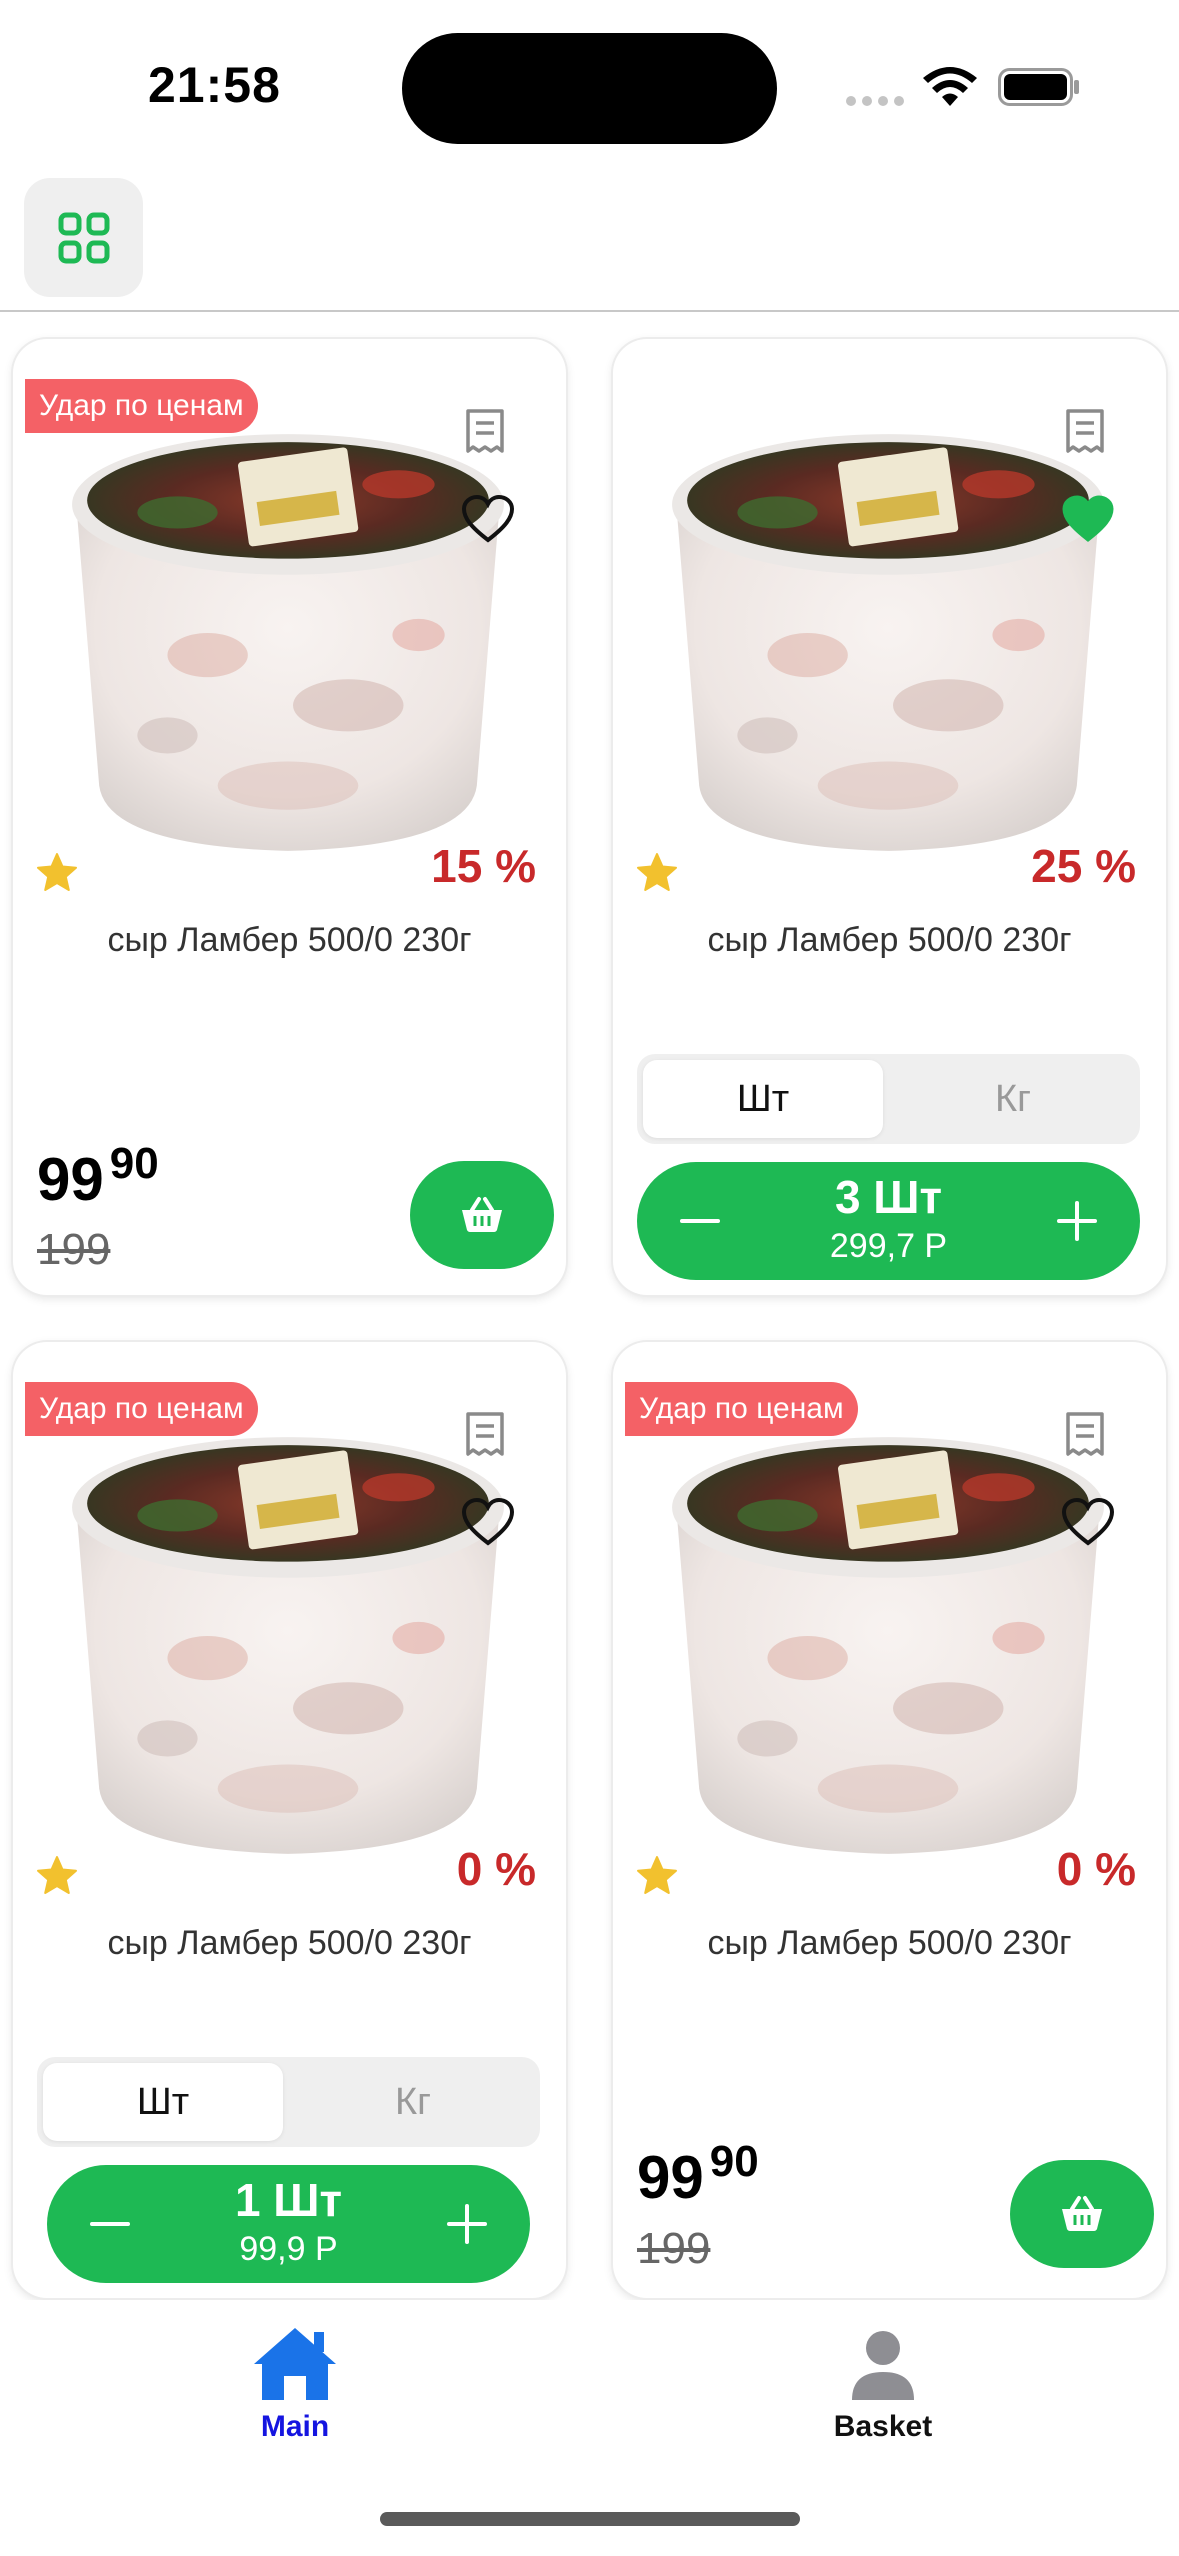 This screenshot has width=1179, height=2556. Describe the element at coordinates (589, 241) in the screenshot. I see `top-toolbar` at that location.